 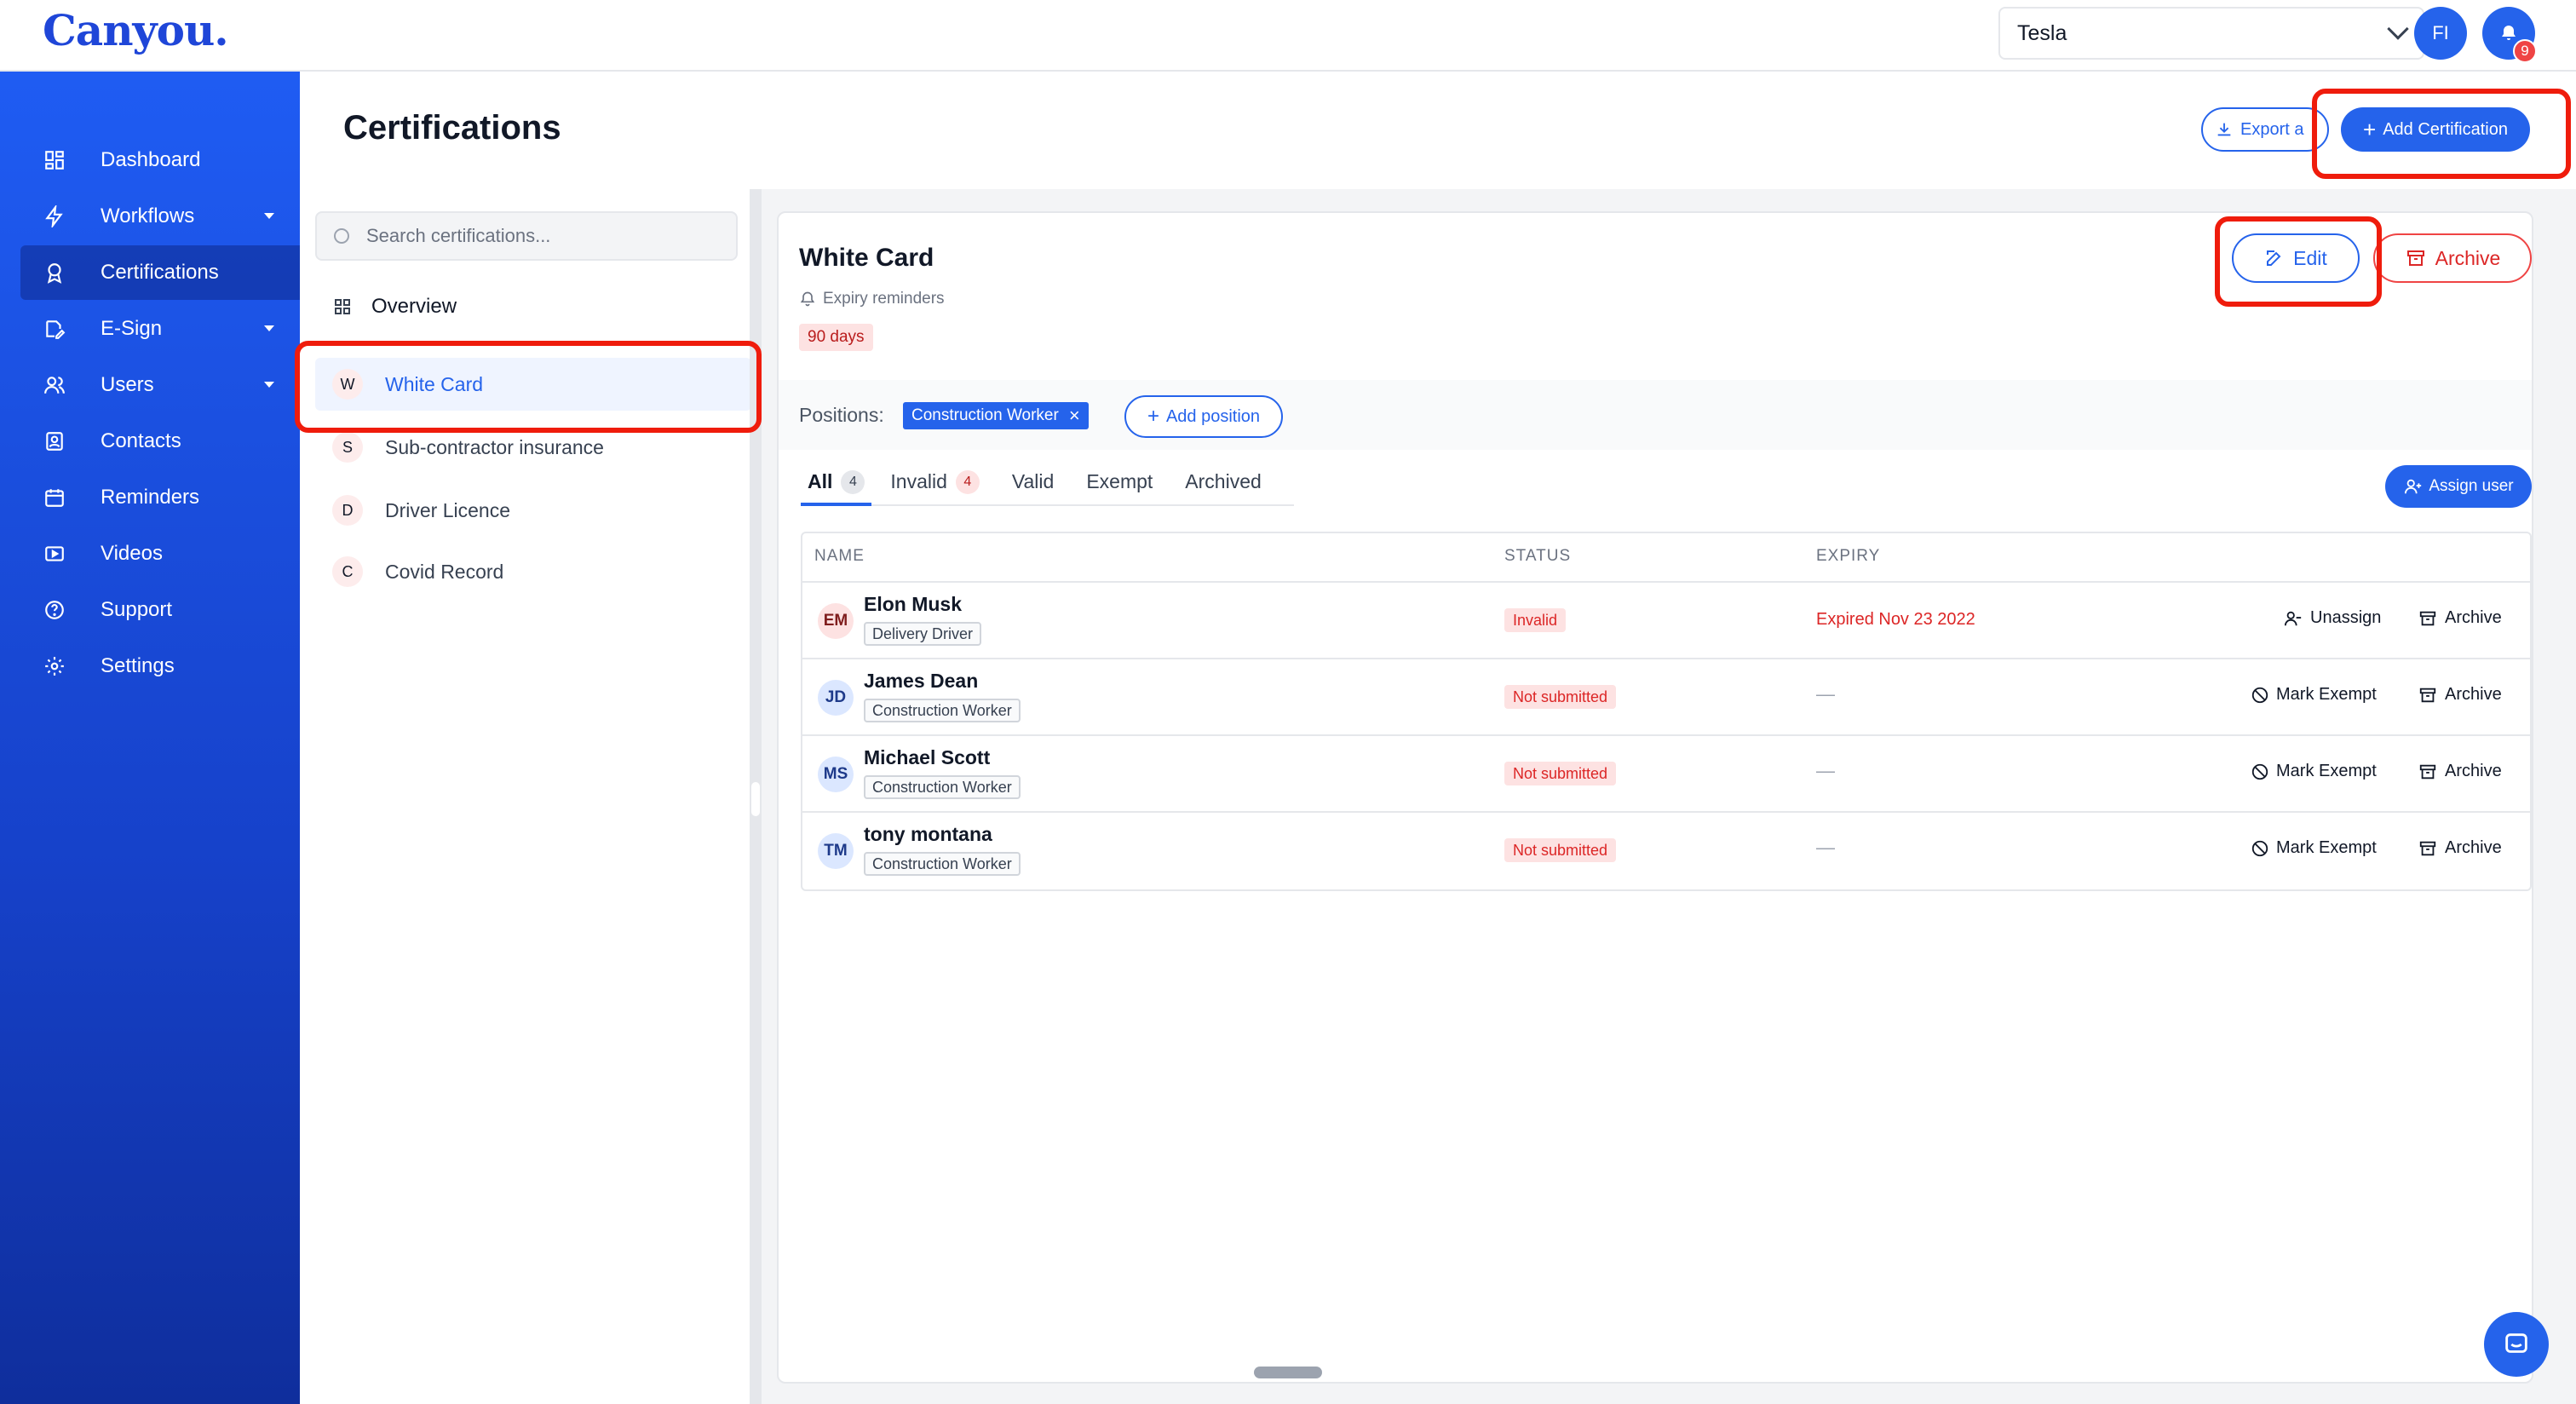 What do you see at coordinates (160, 272) in the screenshot?
I see `sidebar-item-certifications: Certifications` at bounding box center [160, 272].